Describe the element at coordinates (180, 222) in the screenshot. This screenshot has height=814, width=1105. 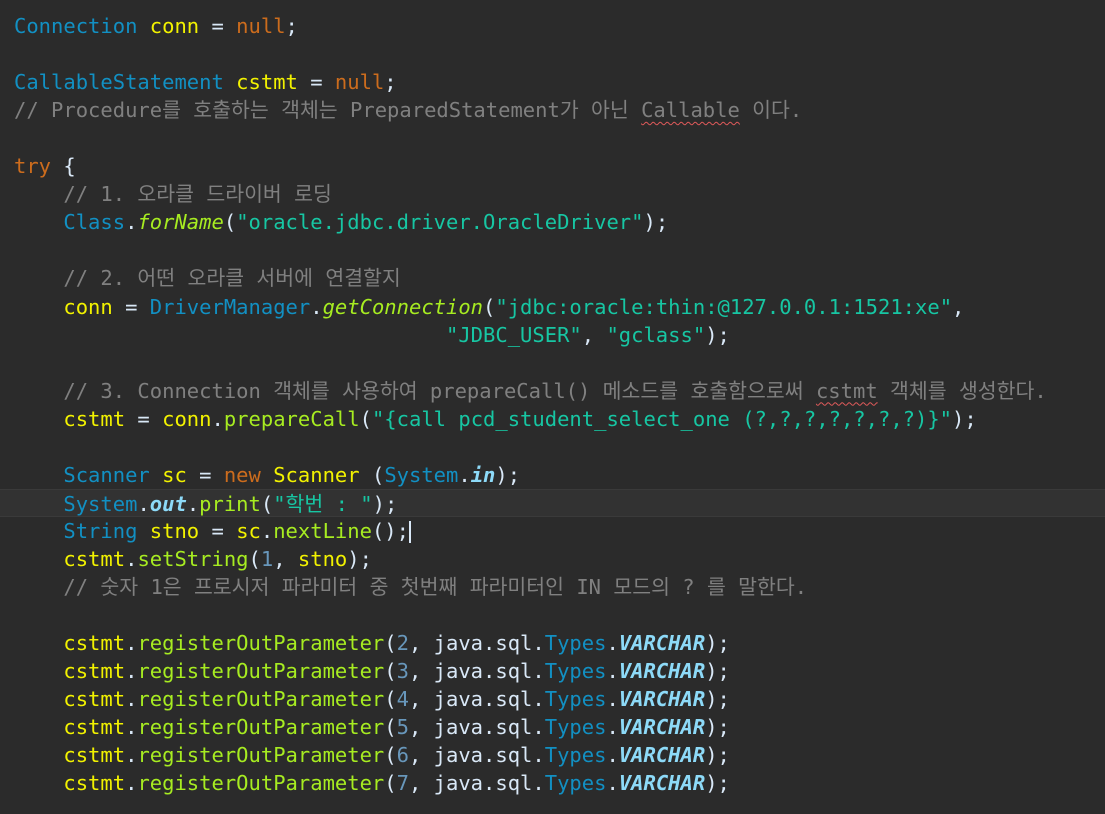
I see `code-token: forName` at that location.